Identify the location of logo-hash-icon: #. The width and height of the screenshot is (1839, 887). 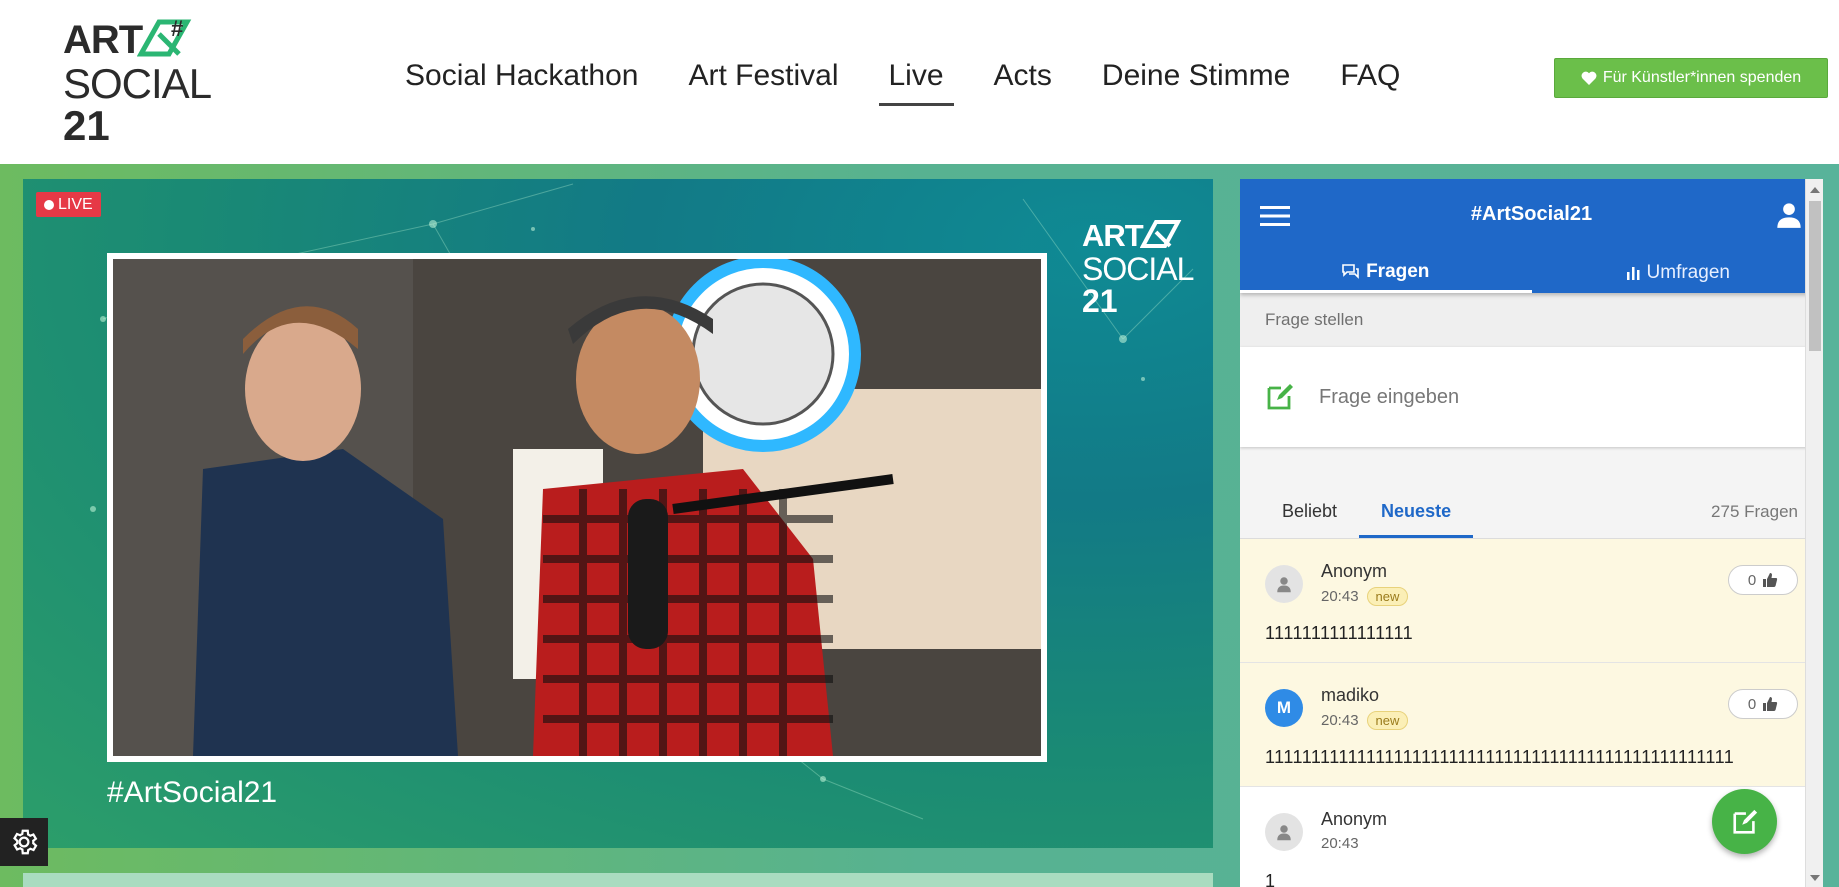
(164, 36).